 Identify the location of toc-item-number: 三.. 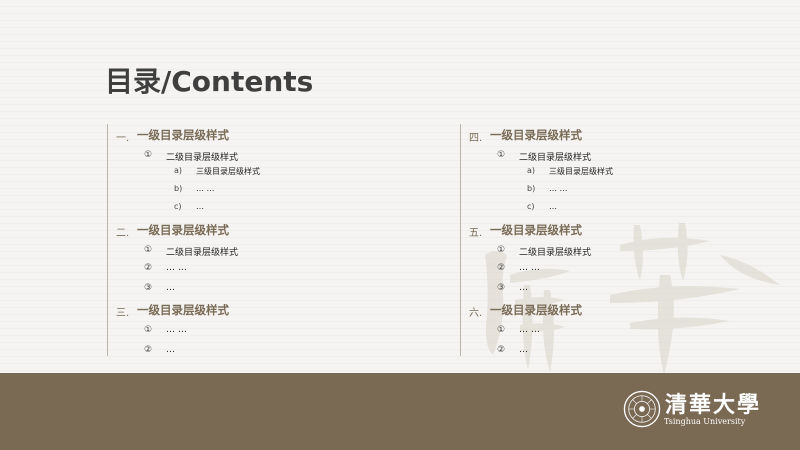
(123, 313).